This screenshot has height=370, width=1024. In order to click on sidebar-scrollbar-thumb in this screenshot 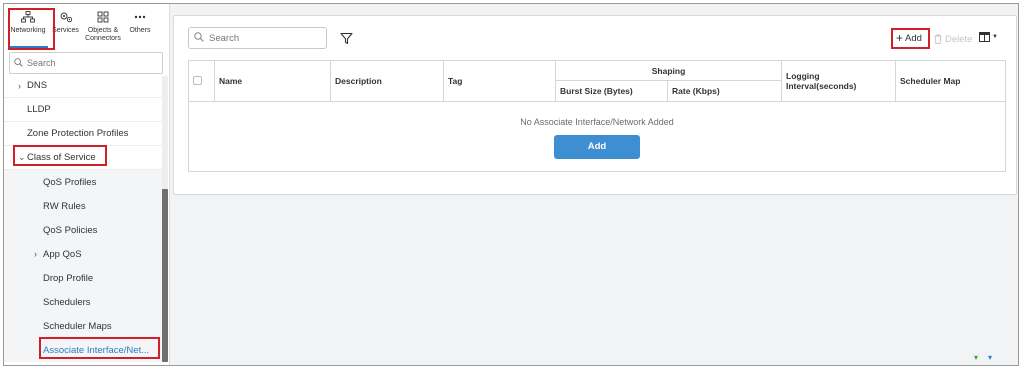, I will do `click(165, 275)`.